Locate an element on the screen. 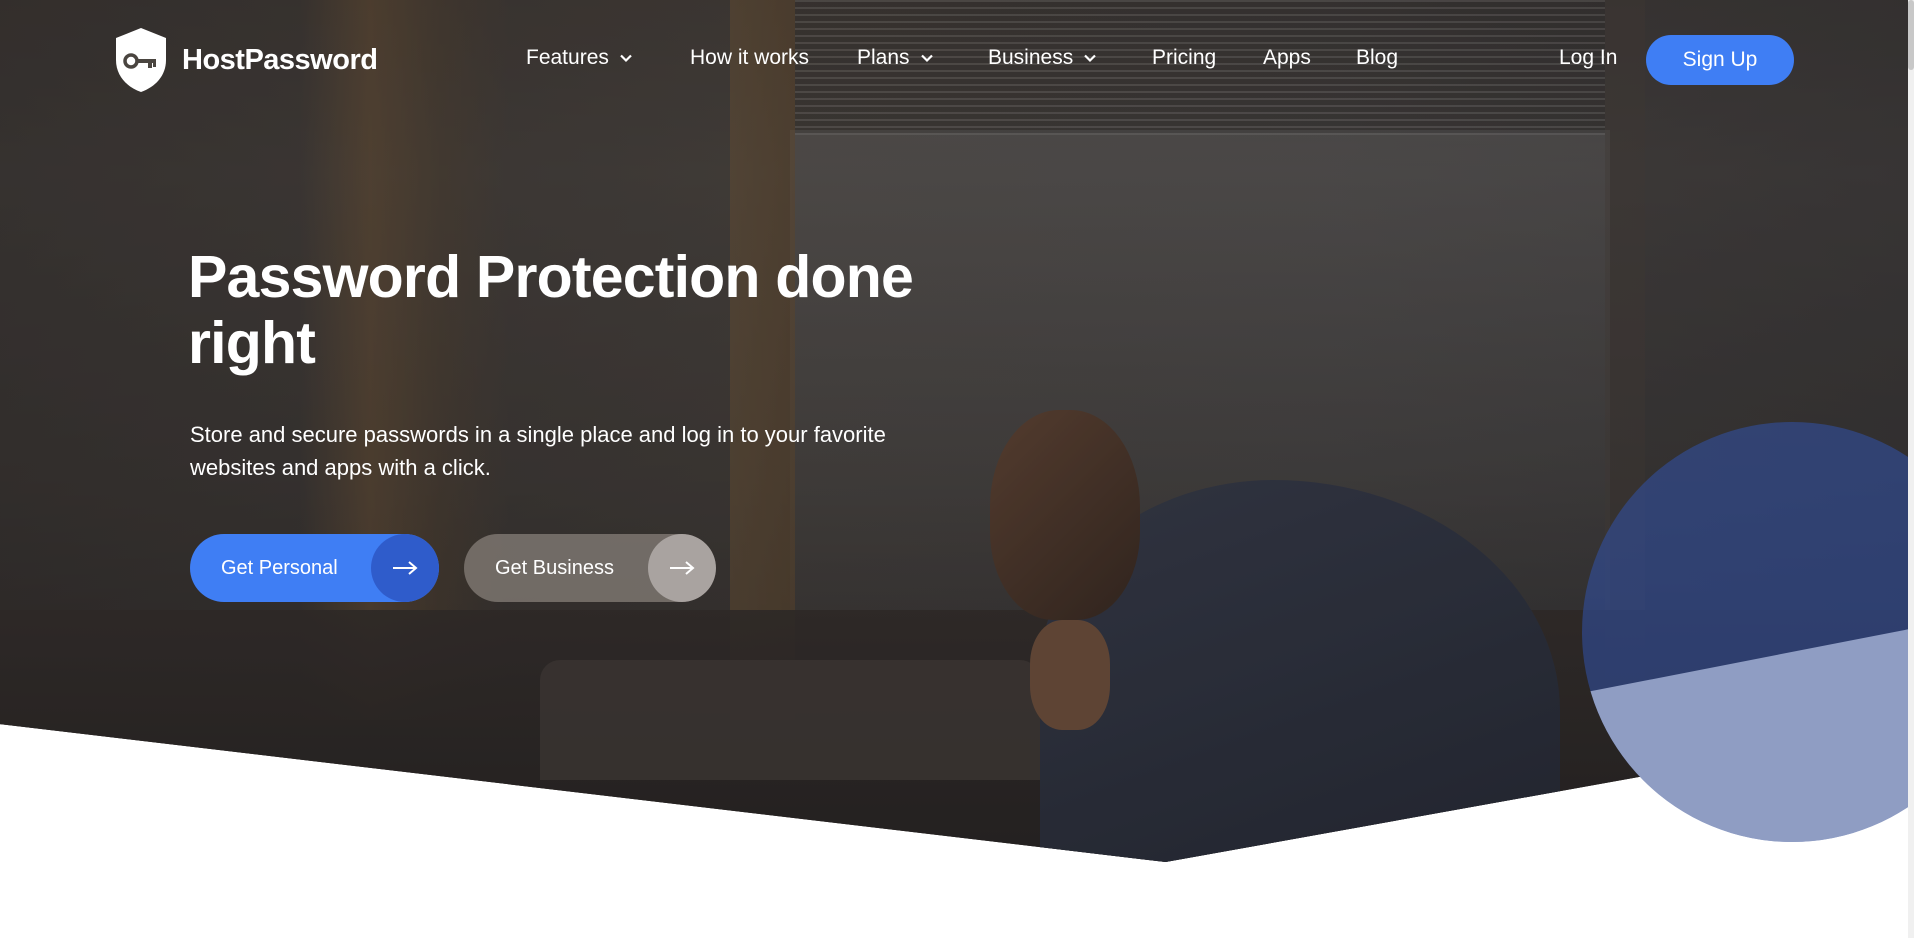 This screenshot has width=1914, height=938. nav-apps: Apps is located at coordinates (1287, 58).